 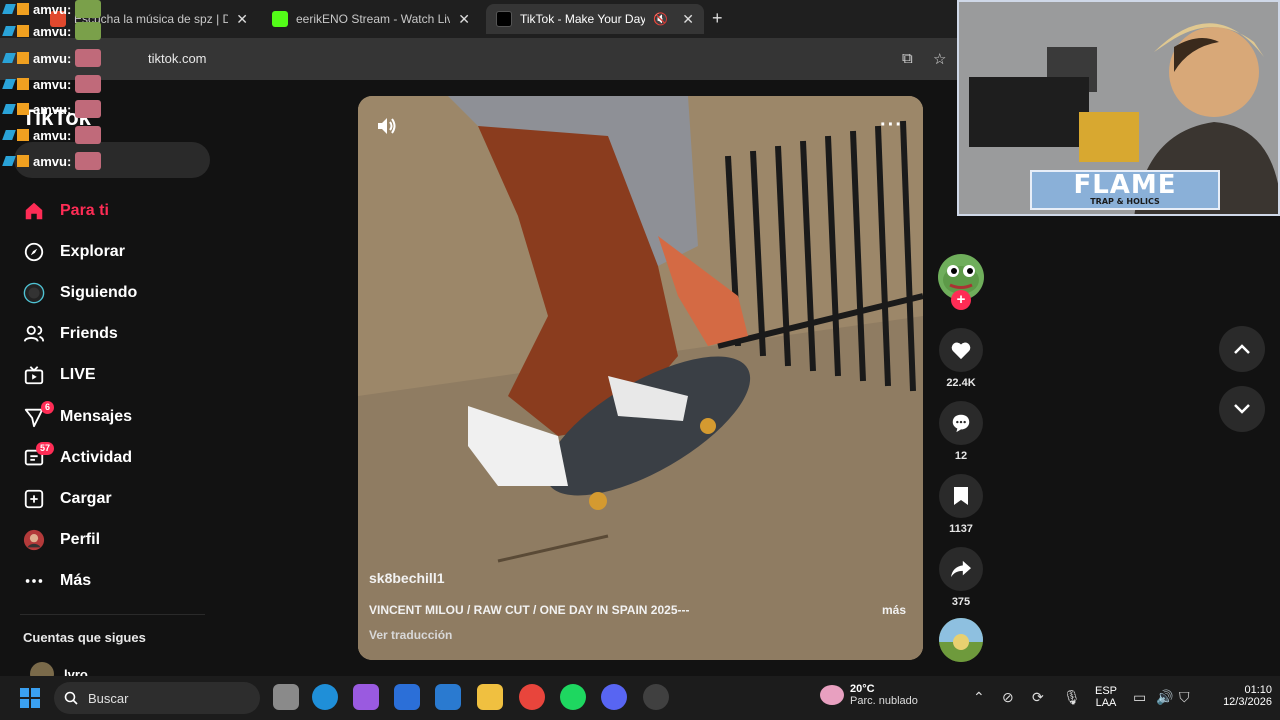 I want to click on sidebar-item-explorar: Explorar, so click(x=115, y=251).